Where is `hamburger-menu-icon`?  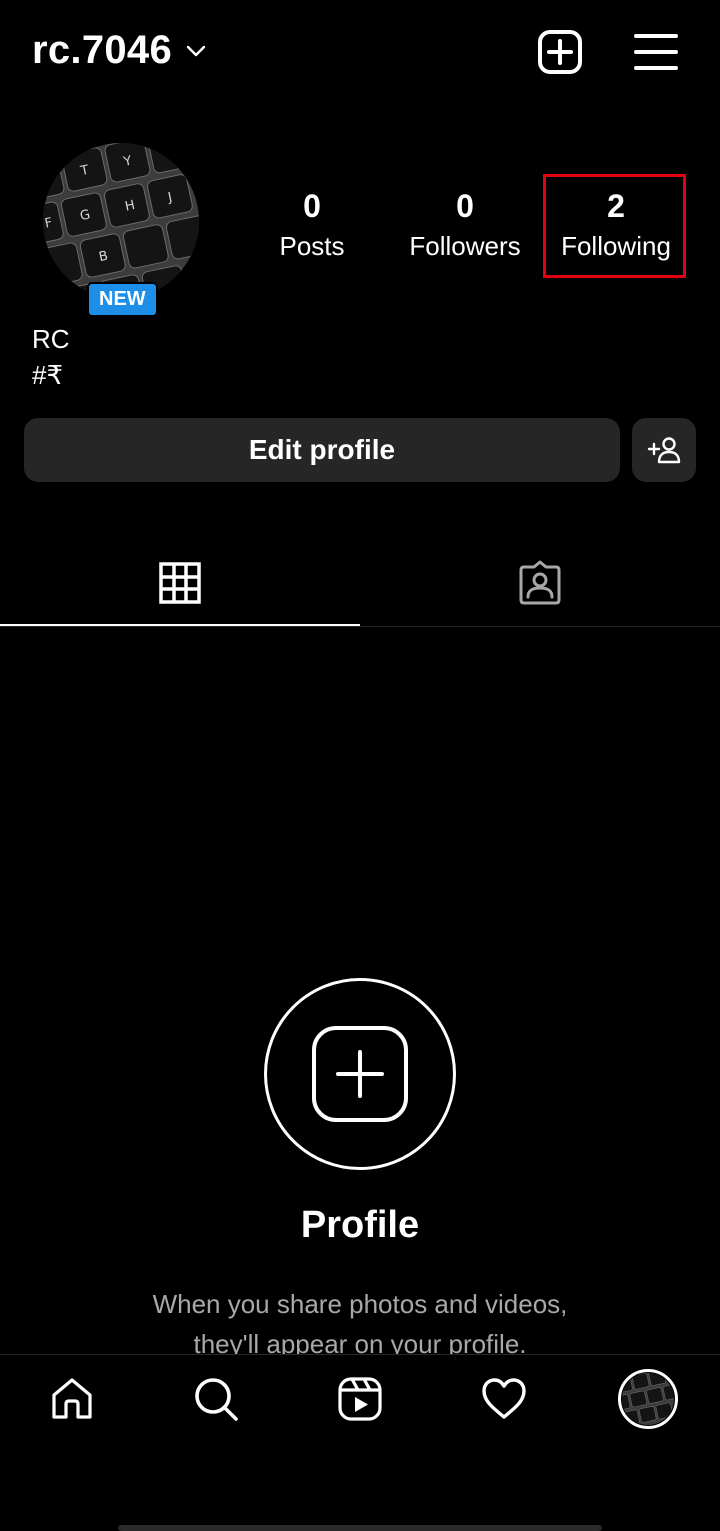
hamburger-menu-icon is located at coordinates (656, 52).